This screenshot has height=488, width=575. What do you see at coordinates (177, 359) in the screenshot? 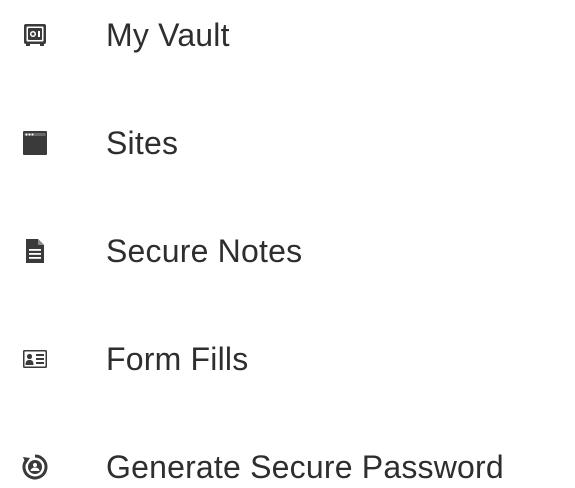
I see `menu-item-label: Form Fills` at bounding box center [177, 359].